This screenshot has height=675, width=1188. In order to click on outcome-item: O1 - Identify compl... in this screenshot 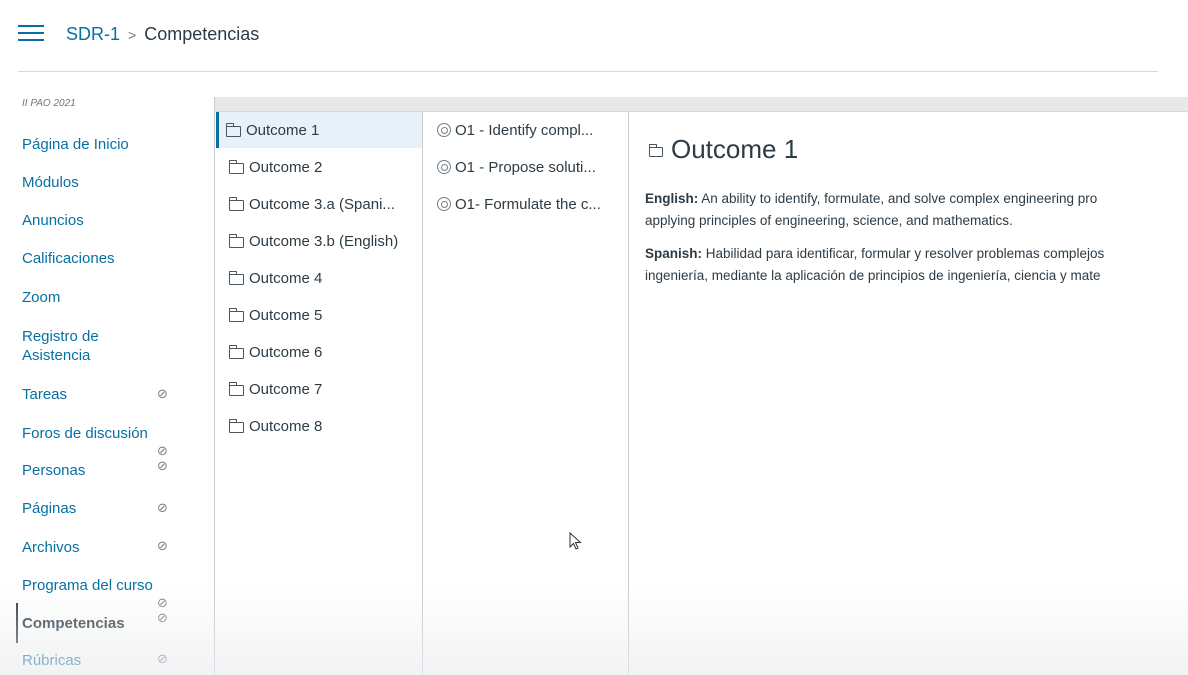, I will do `click(527, 130)`.